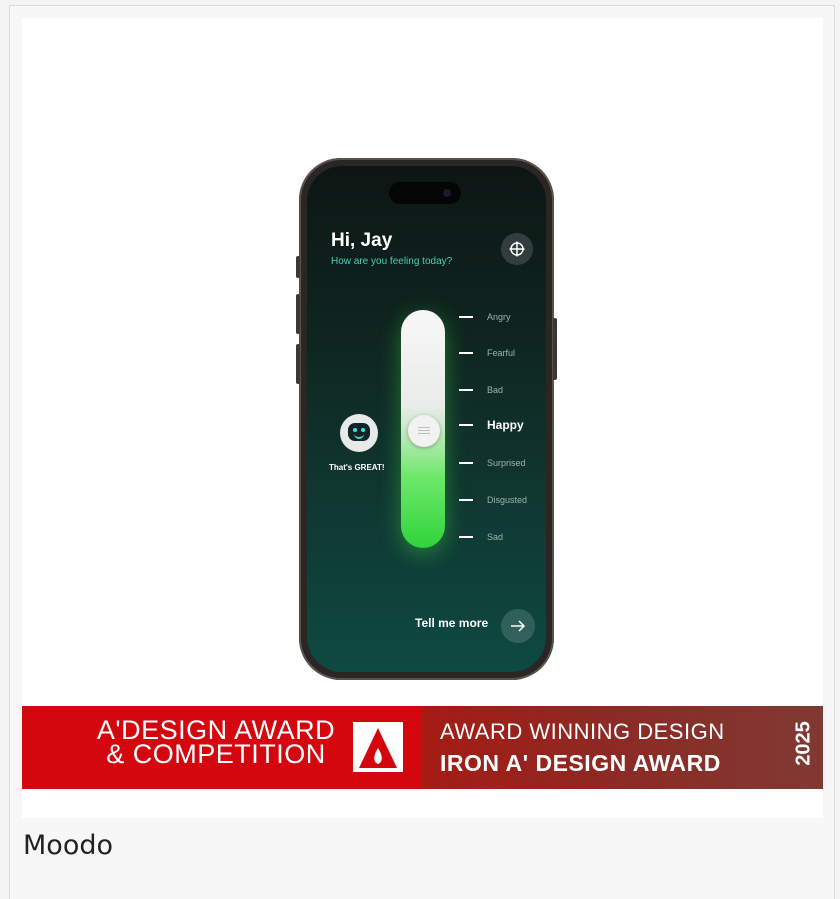 This screenshot has width=840, height=899. Describe the element at coordinates (501, 353) in the screenshot. I see `mood-label: Fearful` at that location.